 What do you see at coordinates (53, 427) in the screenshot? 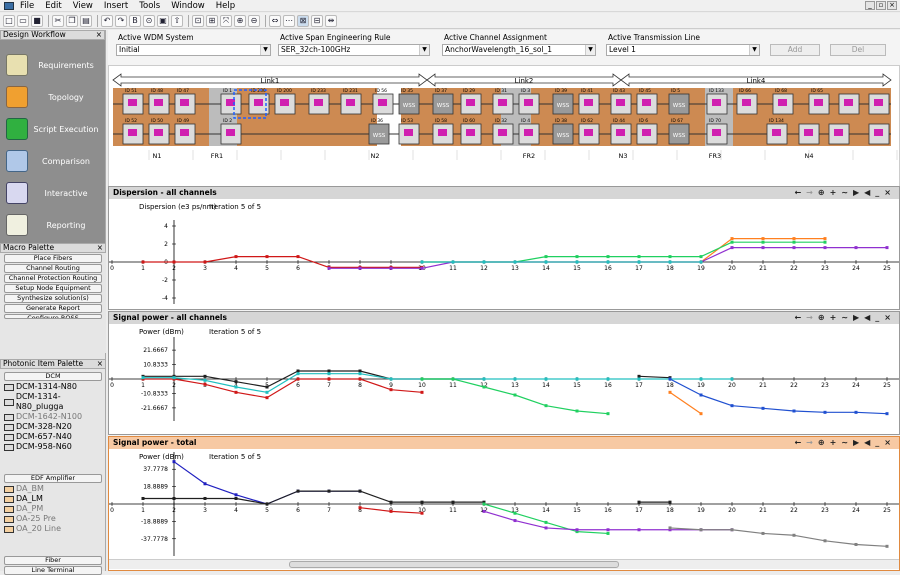
I see `palette-item: DCM-328-N20` at bounding box center [53, 427].